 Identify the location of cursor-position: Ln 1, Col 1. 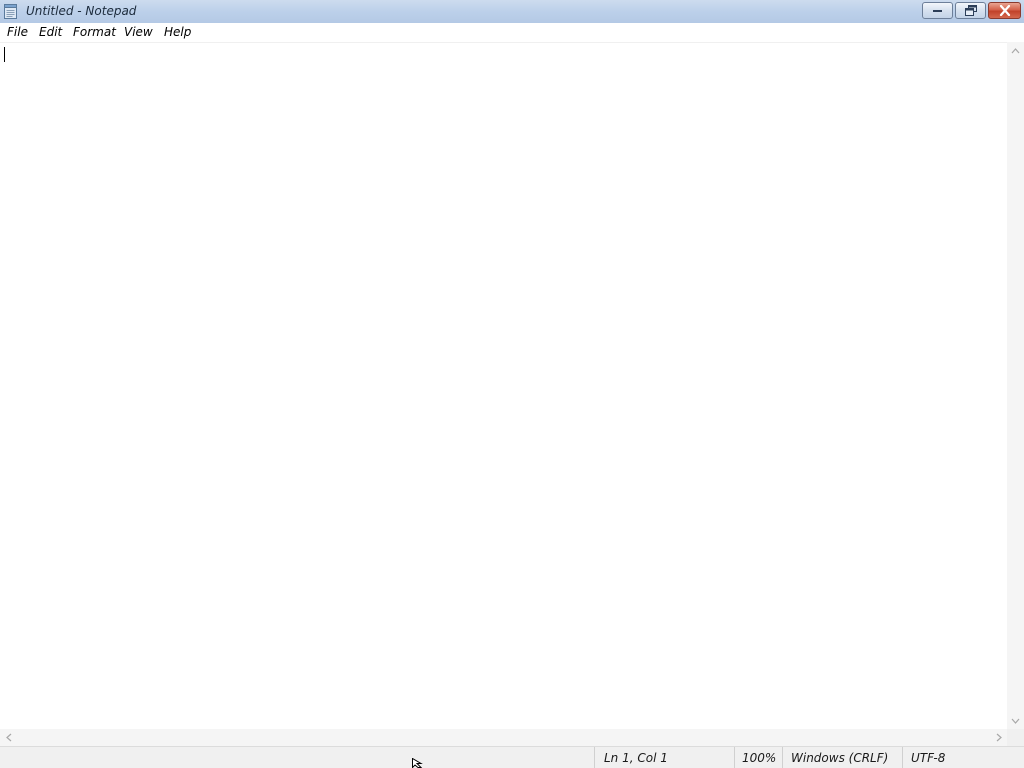
(636, 758).